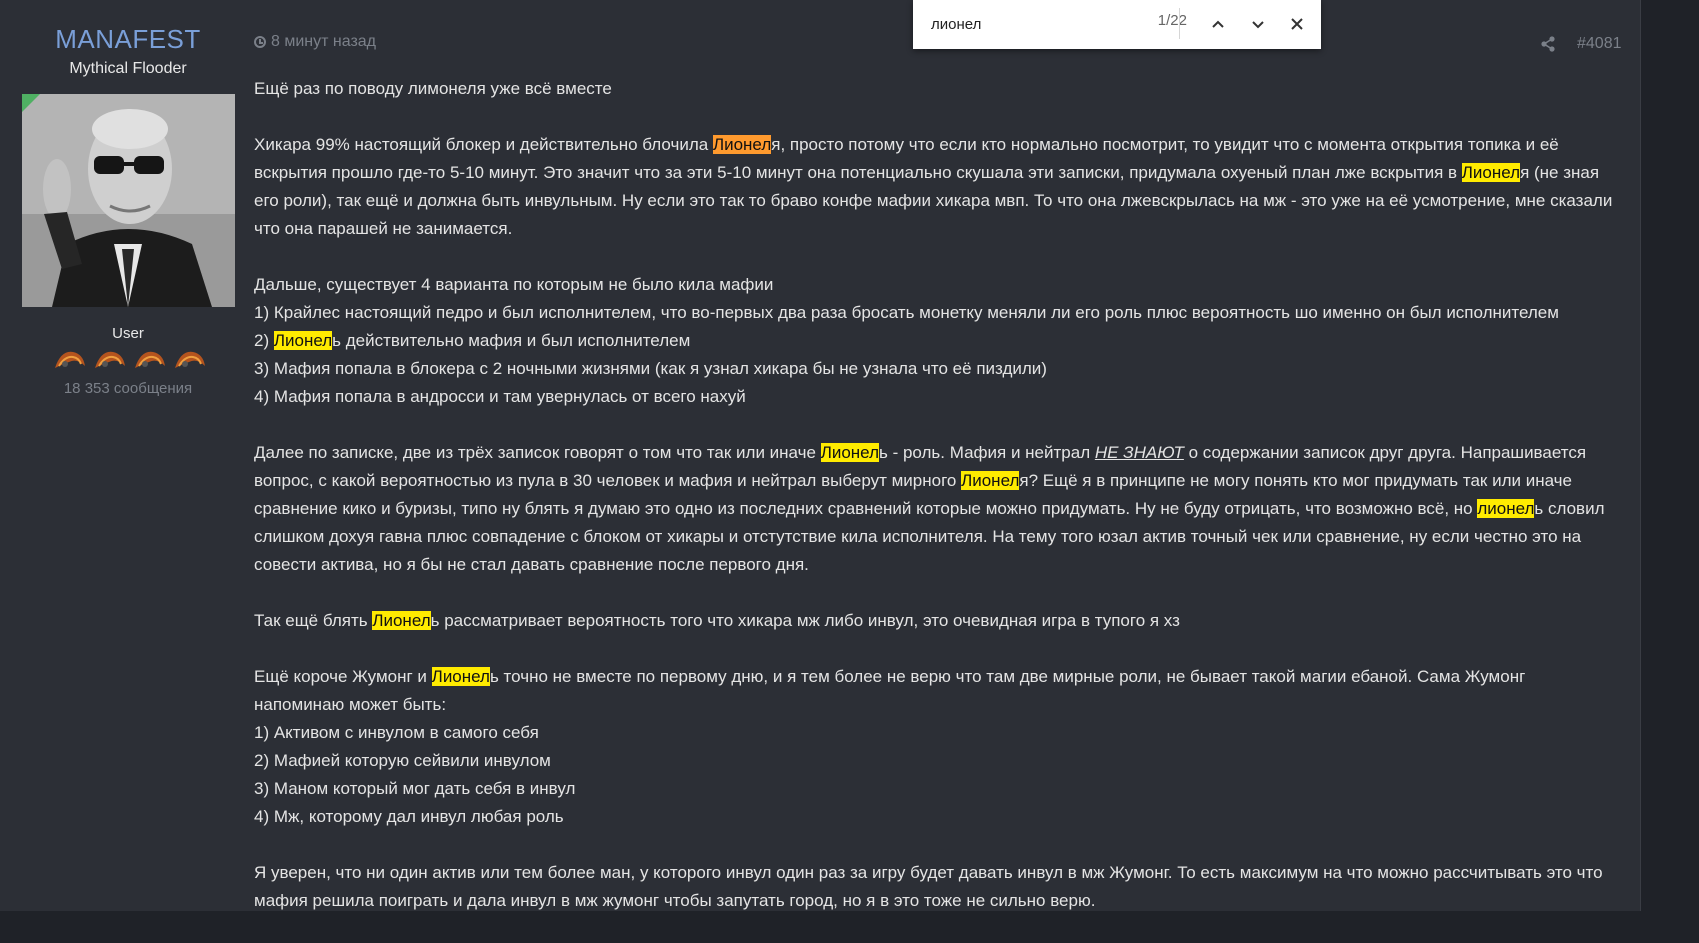 The height and width of the screenshot is (943, 1699). I want to click on avatar-image, so click(128, 200).